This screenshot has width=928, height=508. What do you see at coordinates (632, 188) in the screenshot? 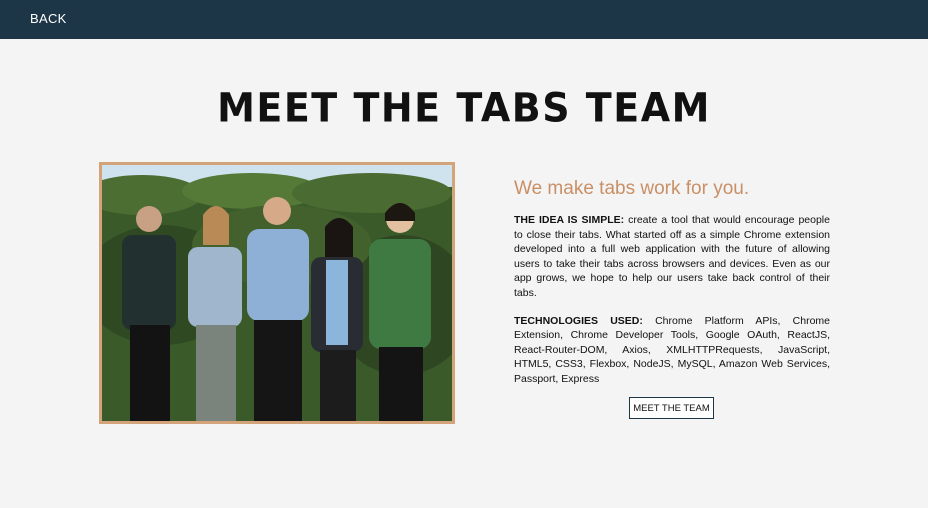
I see `tagline: We make tabs work for you.` at bounding box center [632, 188].